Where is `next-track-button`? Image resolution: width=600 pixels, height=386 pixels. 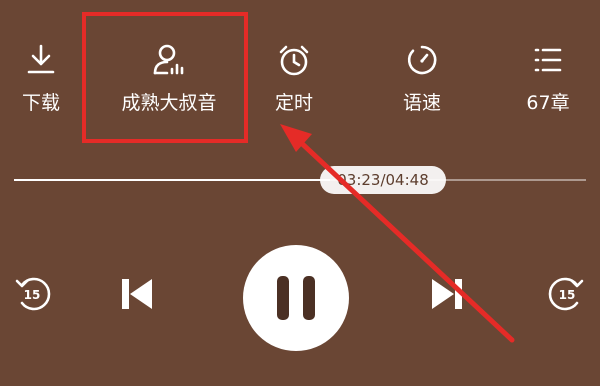 next-track-button is located at coordinates (447, 294).